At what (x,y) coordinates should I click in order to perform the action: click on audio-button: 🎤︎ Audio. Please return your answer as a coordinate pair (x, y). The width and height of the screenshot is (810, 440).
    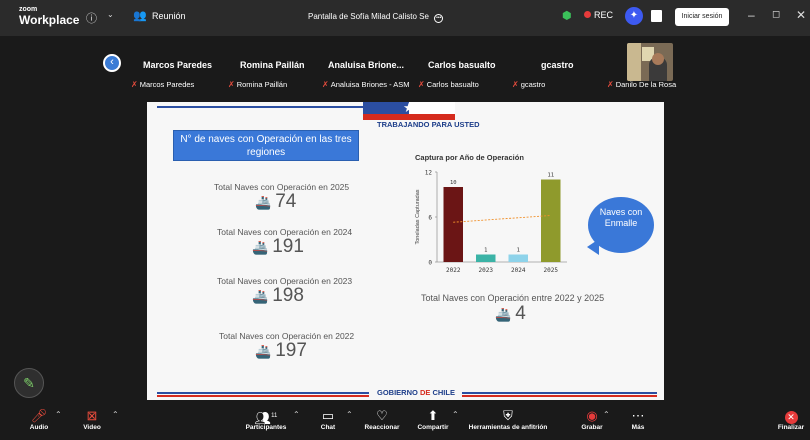
    Looking at the image, I should click on (39, 417).